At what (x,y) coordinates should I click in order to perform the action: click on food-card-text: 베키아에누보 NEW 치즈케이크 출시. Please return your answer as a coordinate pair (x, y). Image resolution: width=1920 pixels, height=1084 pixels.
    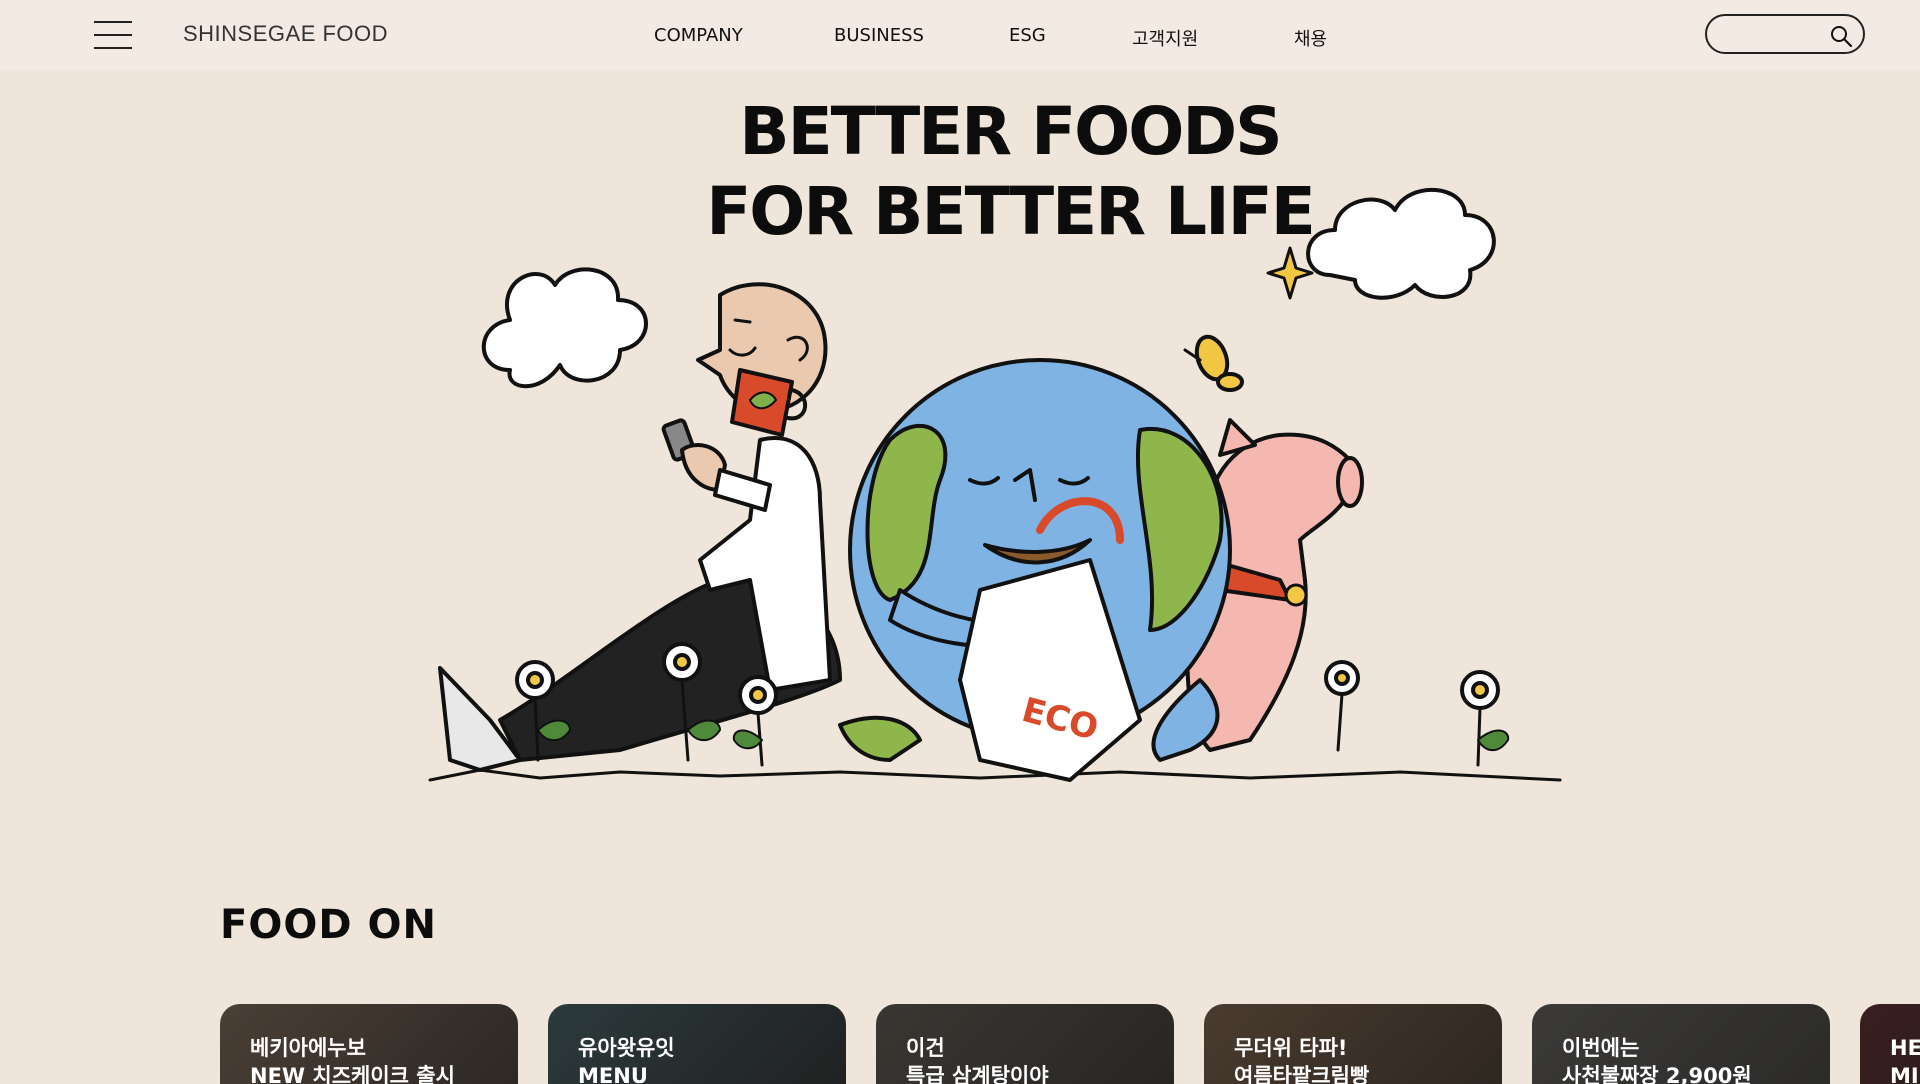
    Looking at the image, I should click on (352, 1059).